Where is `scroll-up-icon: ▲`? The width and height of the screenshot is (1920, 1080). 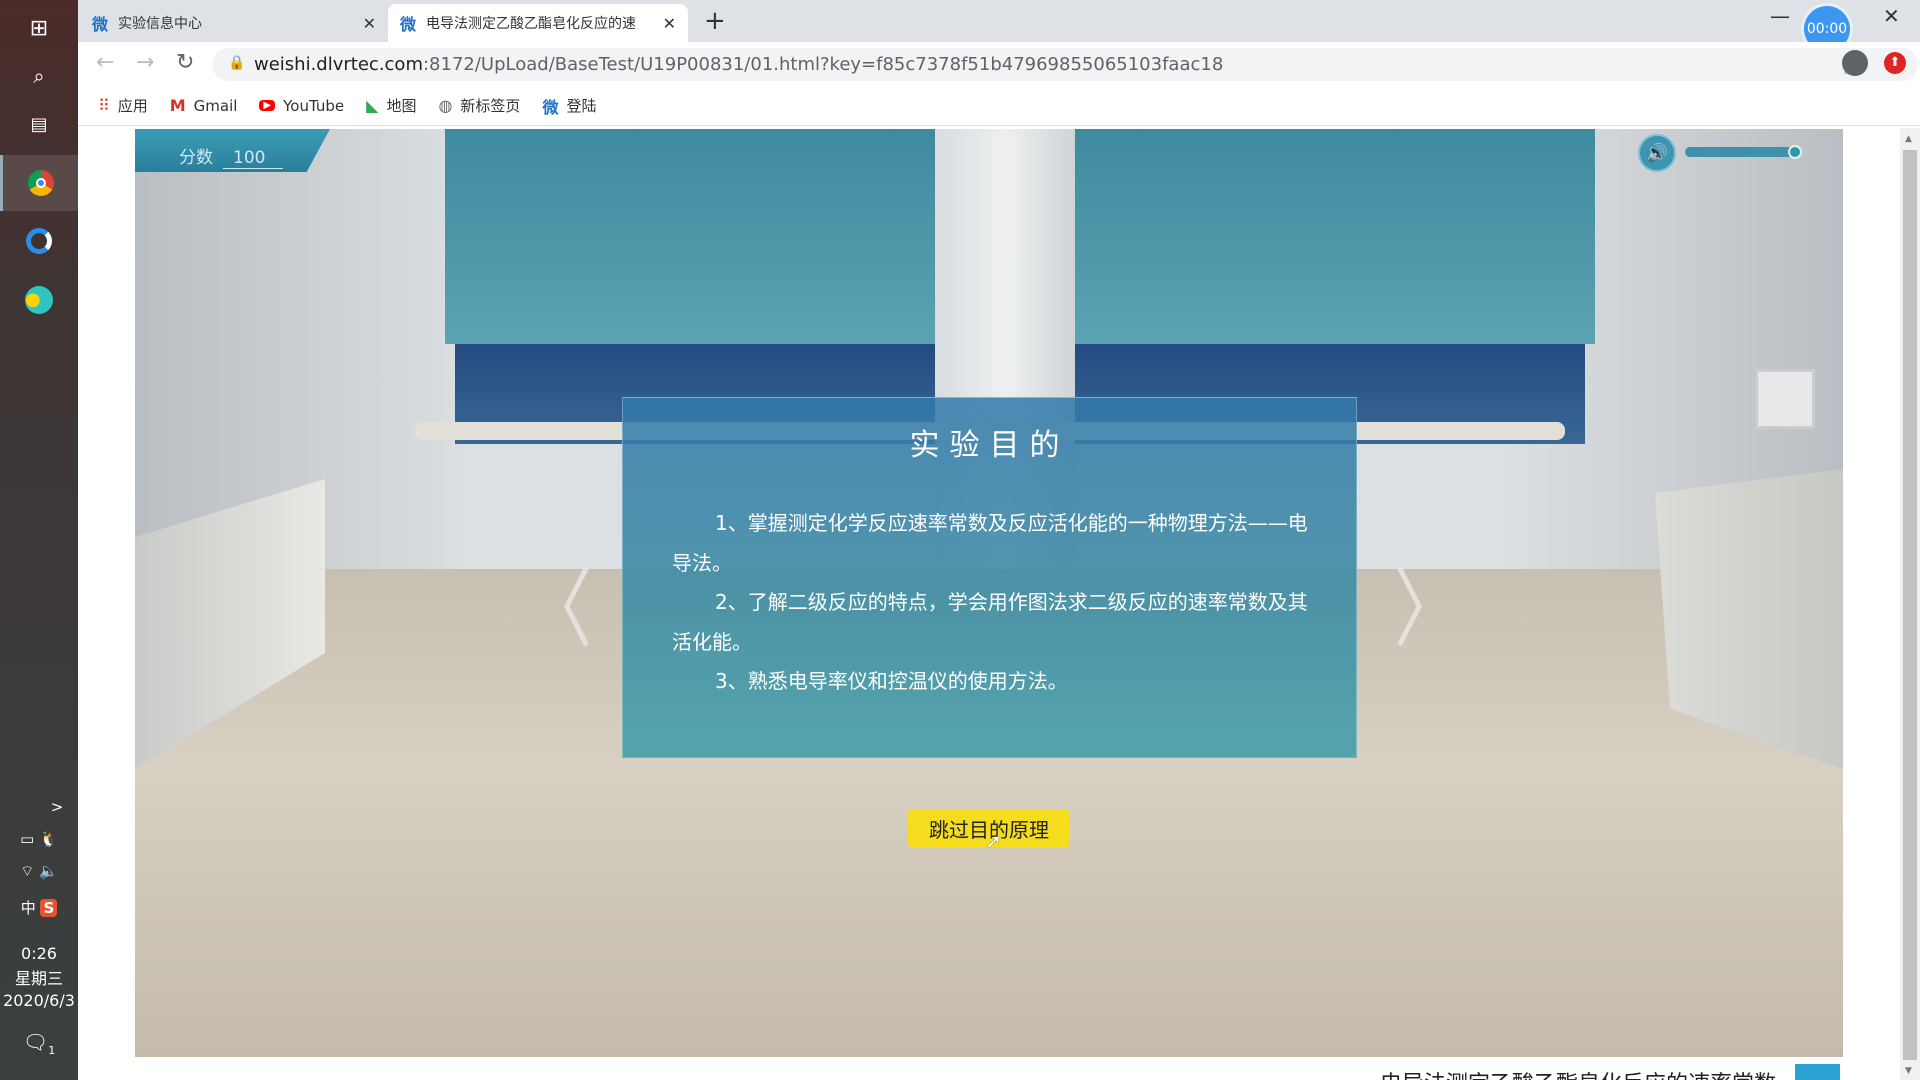
scroll-up-icon: ▲ is located at coordinates (1908, 139).